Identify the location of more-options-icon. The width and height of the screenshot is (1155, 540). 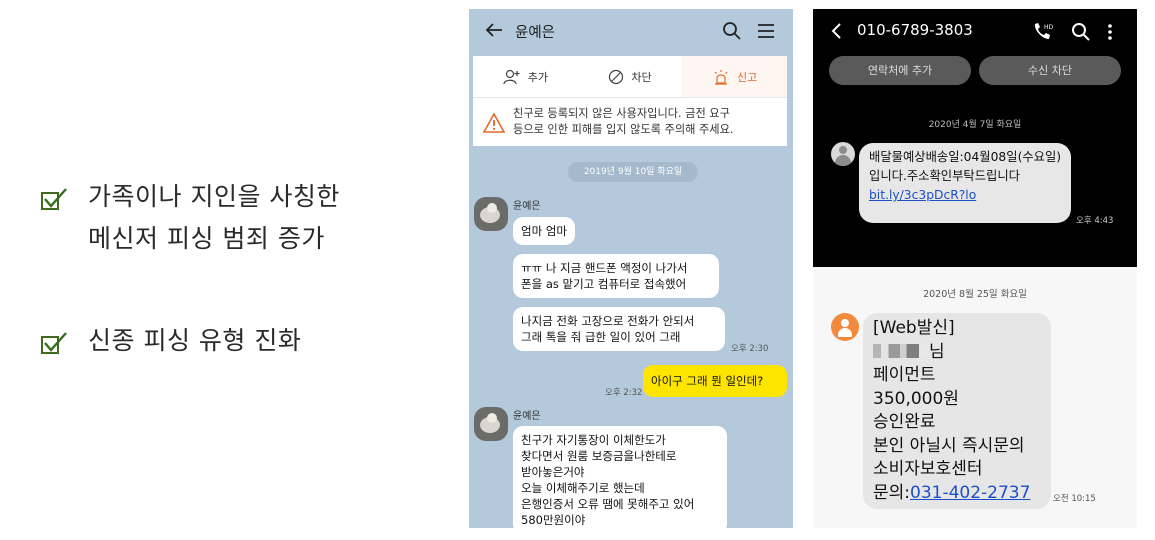
(1110, 32).